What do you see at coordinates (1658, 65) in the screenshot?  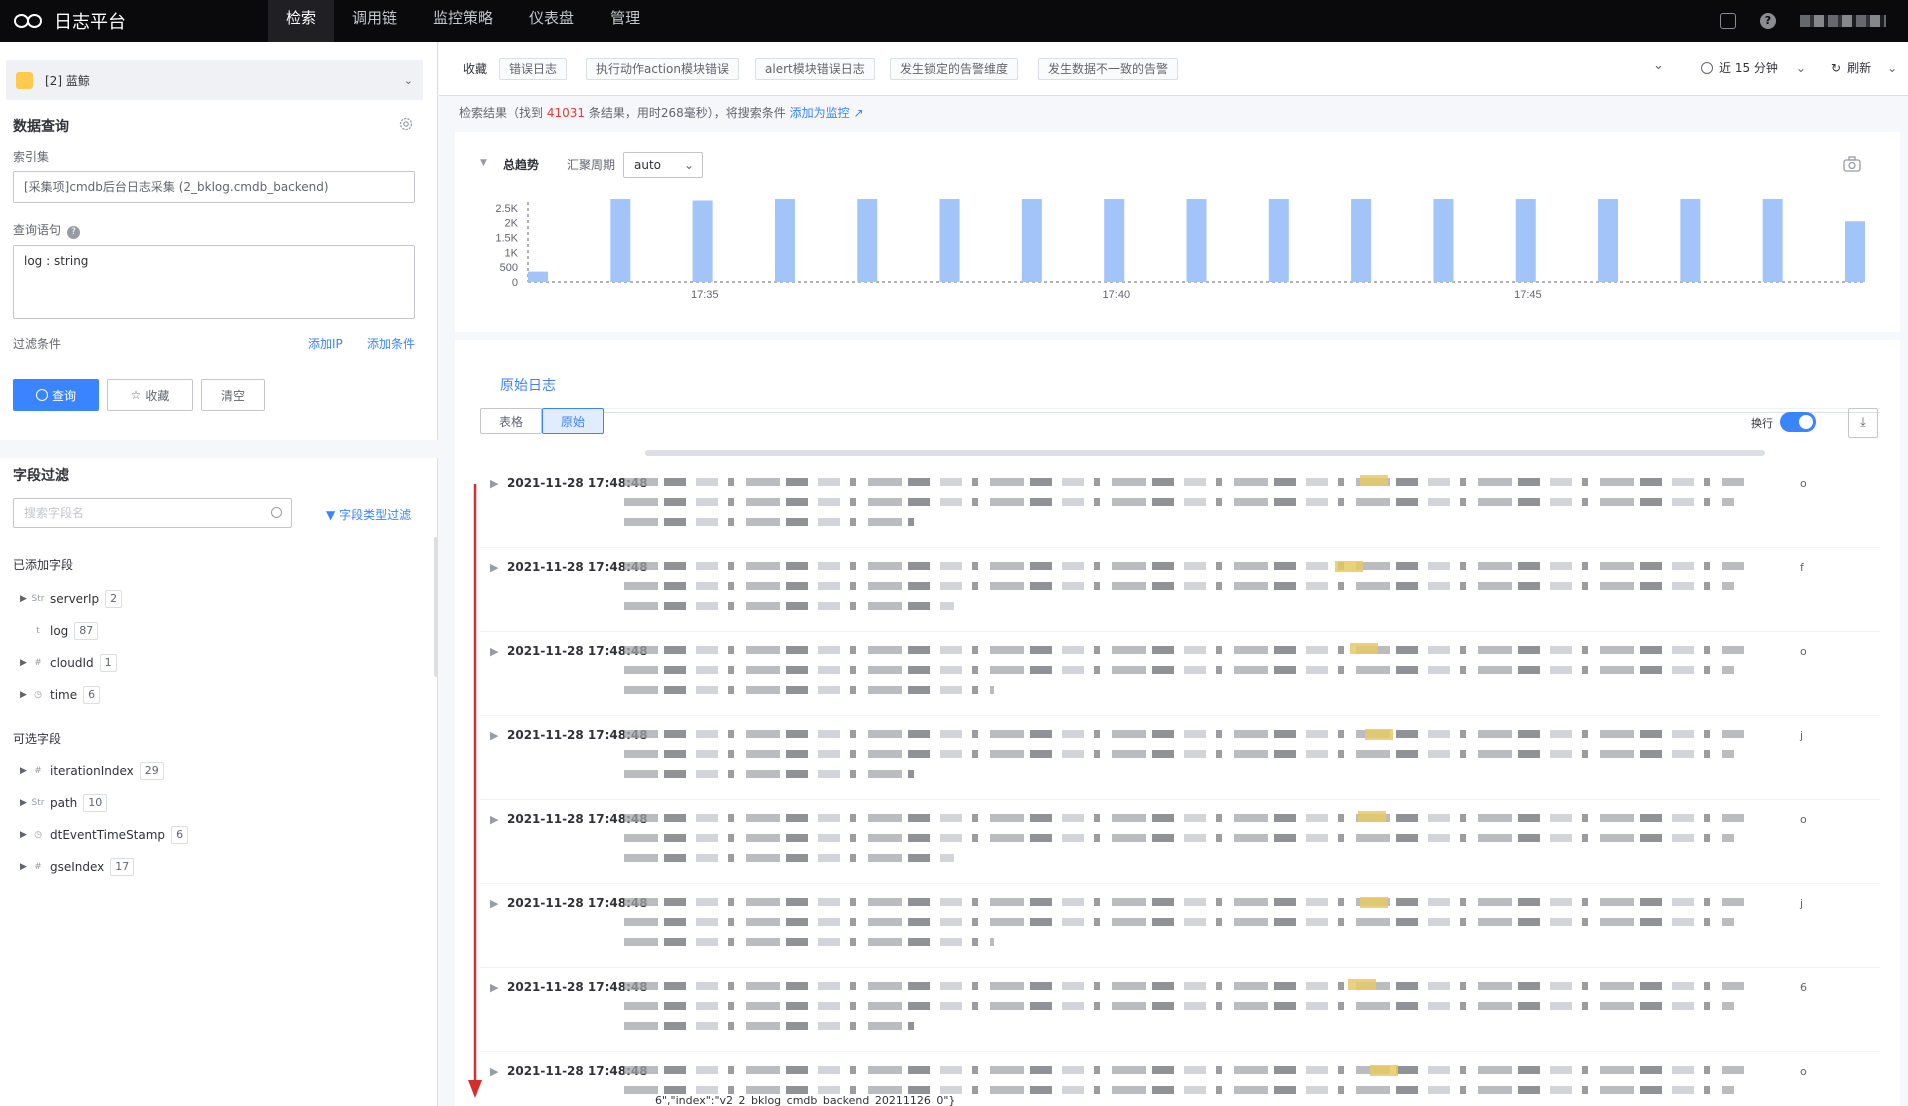 I see `favorites-expand-chevron-icon: ⌄` at bounding box center [1658, 65].